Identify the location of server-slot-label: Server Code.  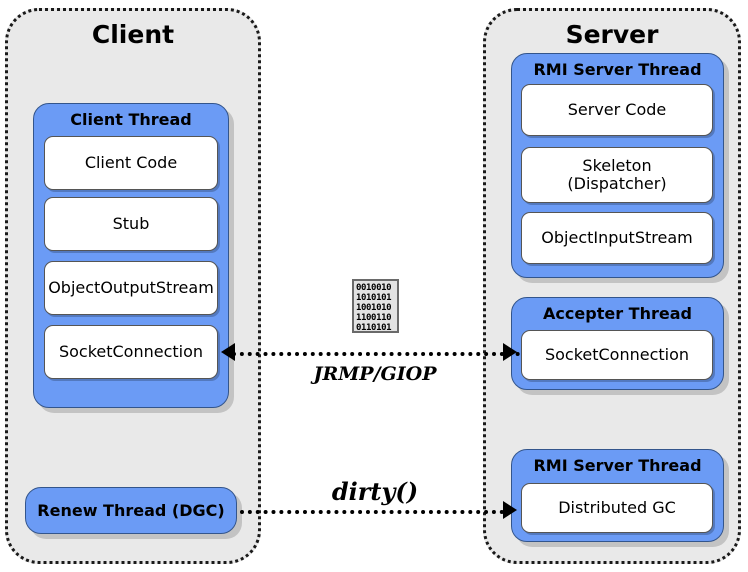
(617, 110).